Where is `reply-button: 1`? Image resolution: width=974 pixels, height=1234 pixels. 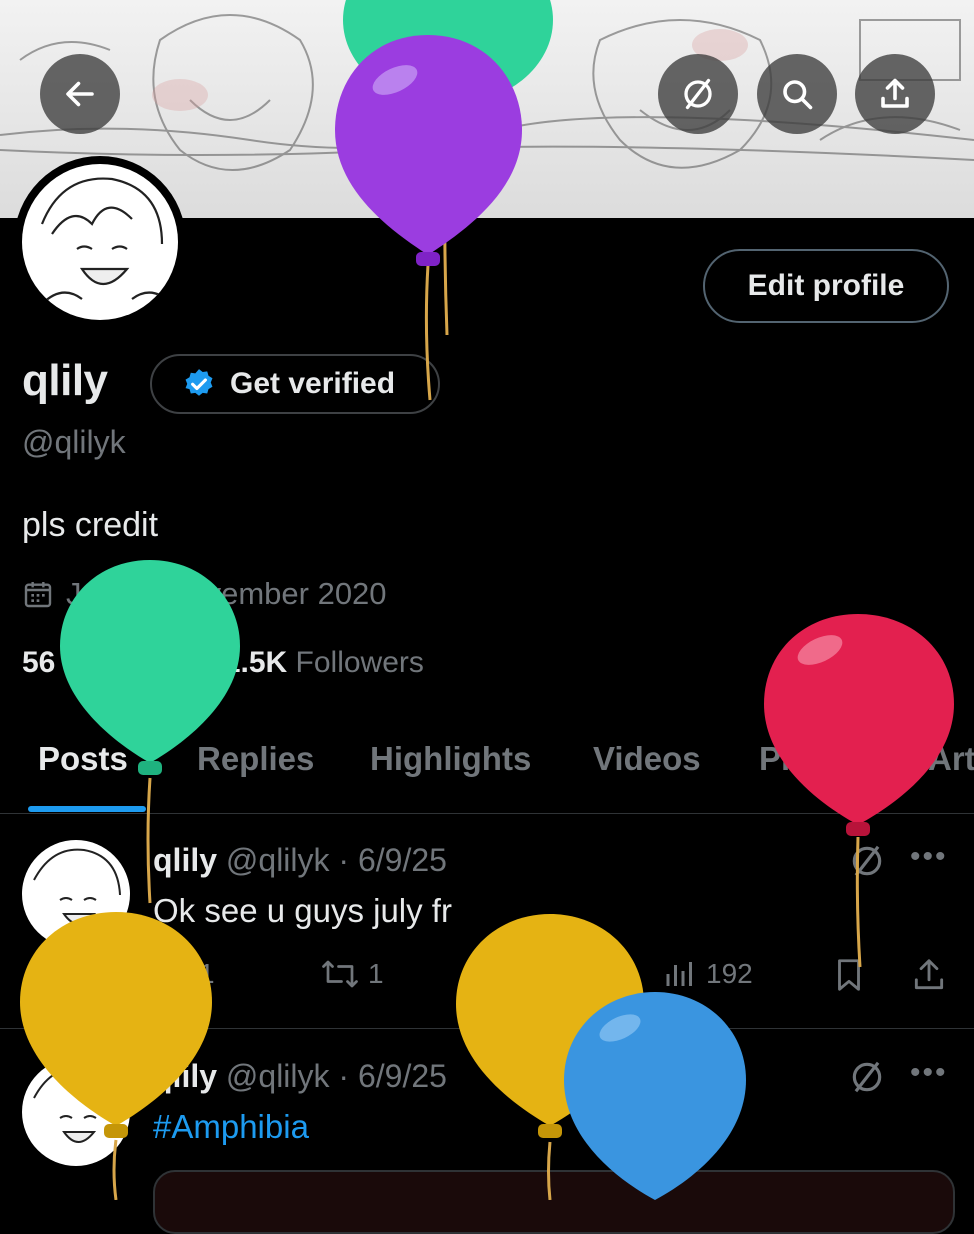
reply-button: 1 is located at coordinates (185, 974).